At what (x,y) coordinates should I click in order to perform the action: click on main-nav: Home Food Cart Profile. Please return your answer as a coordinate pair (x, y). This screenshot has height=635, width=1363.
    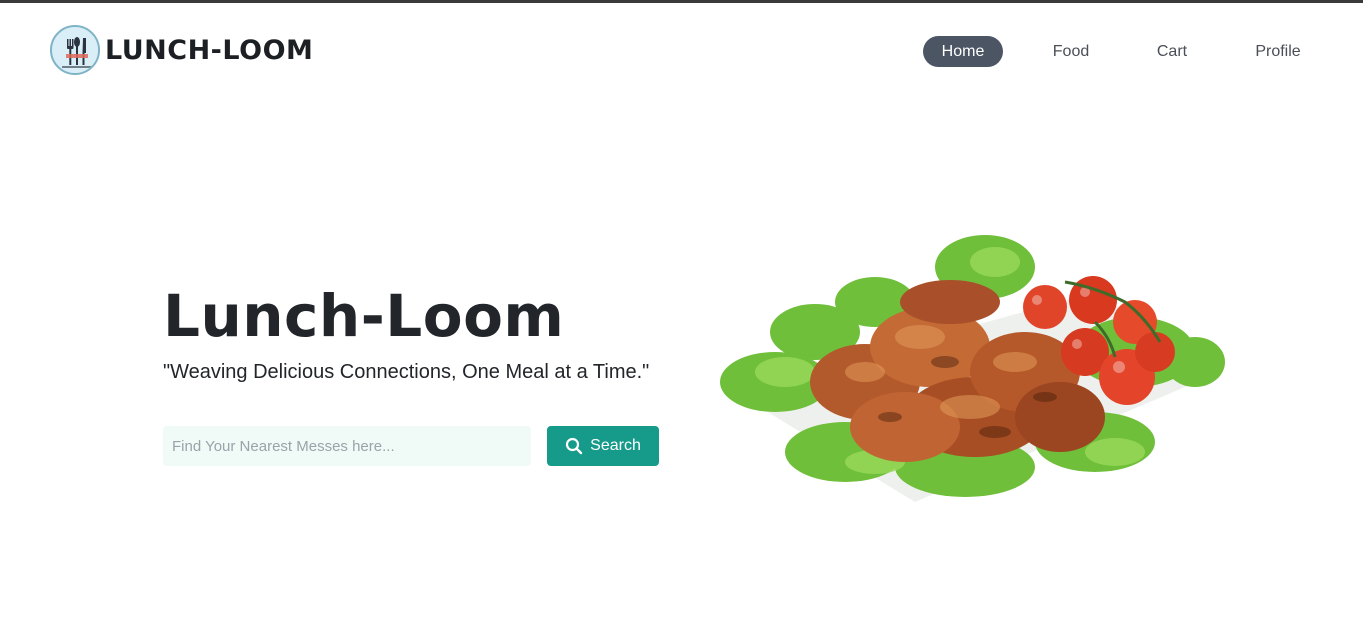
    Looking at the image, I should click on (1113, 51).